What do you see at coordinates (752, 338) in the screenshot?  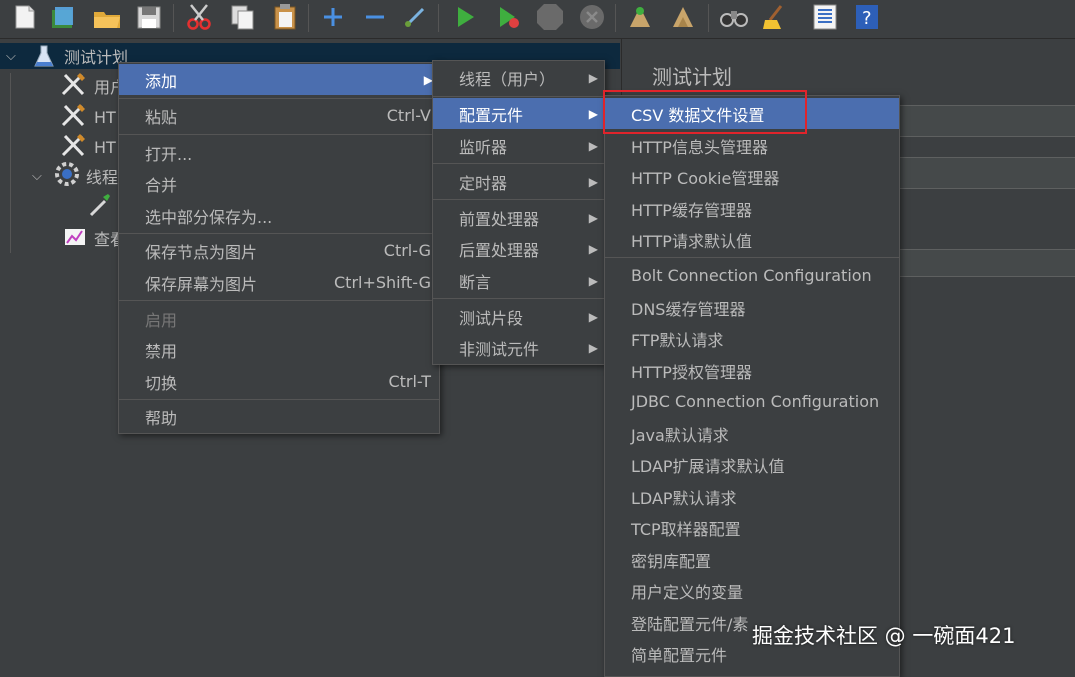 I see `config-item: FTP默认请求` at bounding box center [752, 338].